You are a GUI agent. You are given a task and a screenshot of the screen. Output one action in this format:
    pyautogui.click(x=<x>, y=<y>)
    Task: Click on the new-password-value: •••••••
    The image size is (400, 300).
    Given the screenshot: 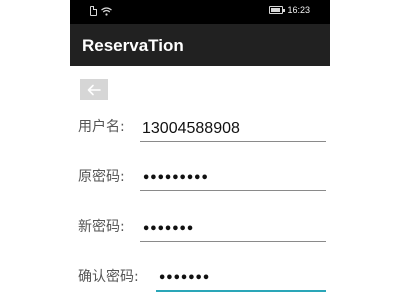 What is the action you would take?
    pyautogui.click(x=168, y=229)
    